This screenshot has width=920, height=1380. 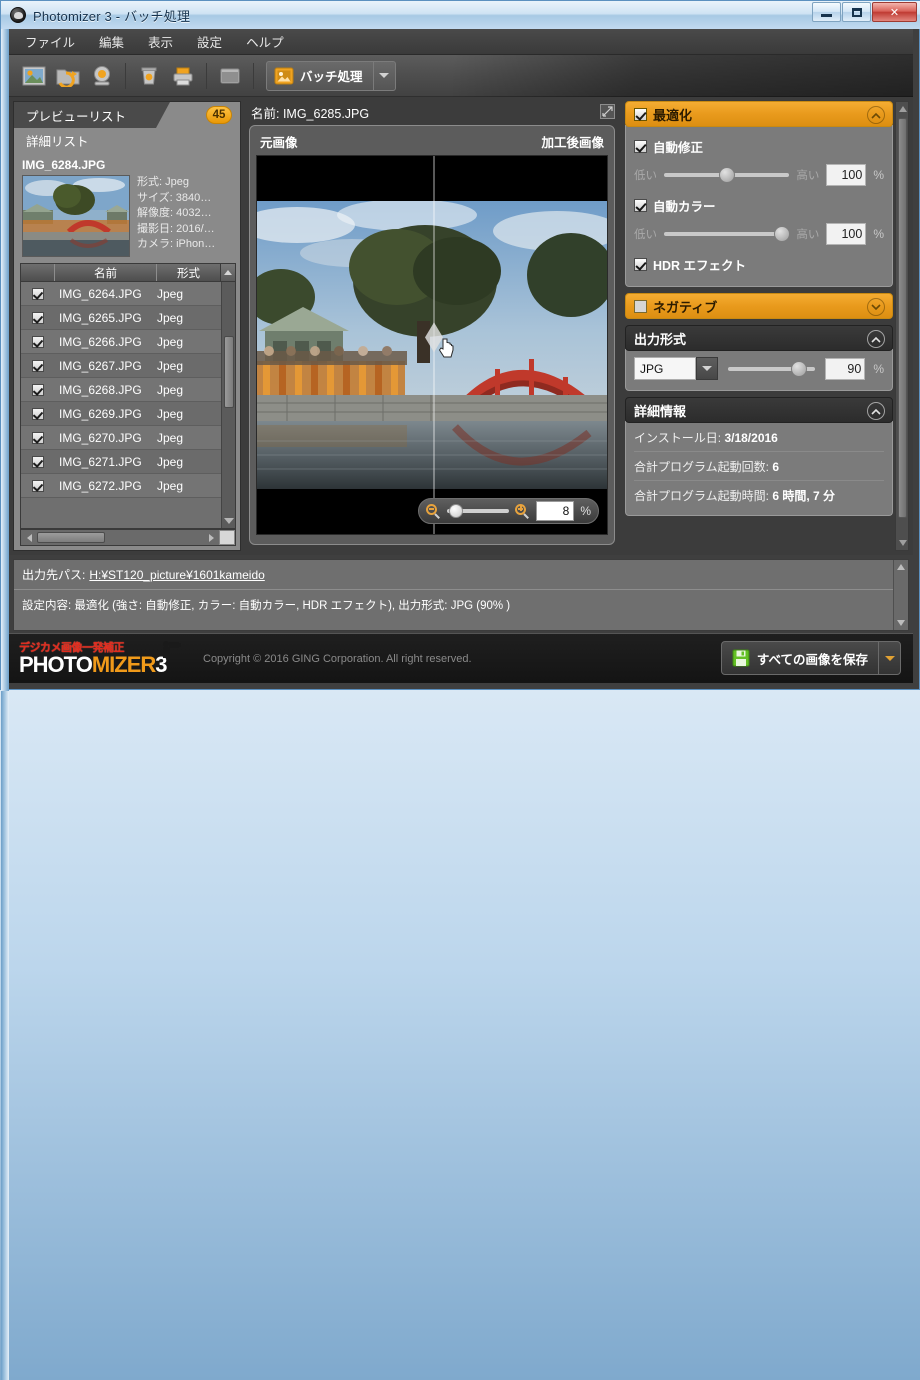 I want to click on tab-preview-list: プレビューリスト, so click(x=92, y=115).